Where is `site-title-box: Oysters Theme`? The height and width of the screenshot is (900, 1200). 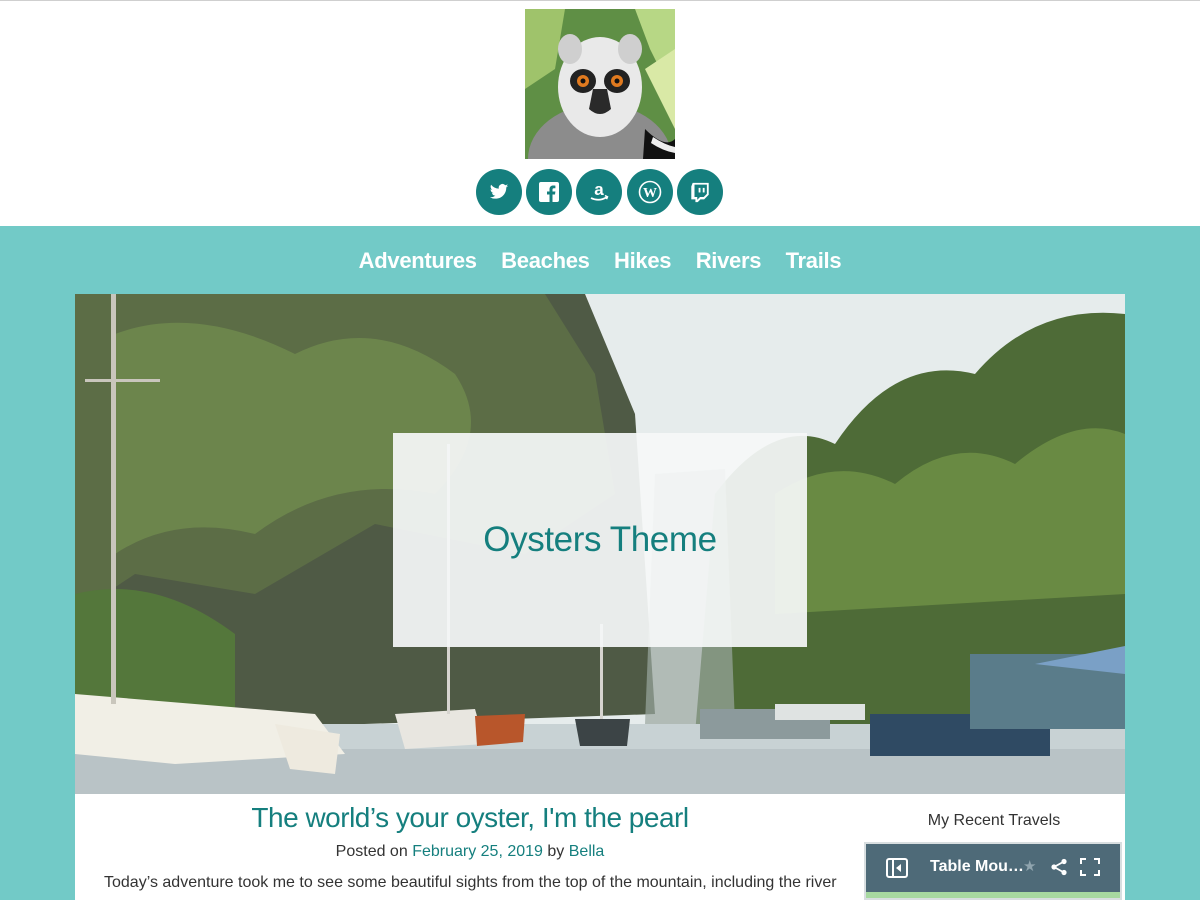
site-title-box: Oysters Theme is located at coordinates (600, 540).